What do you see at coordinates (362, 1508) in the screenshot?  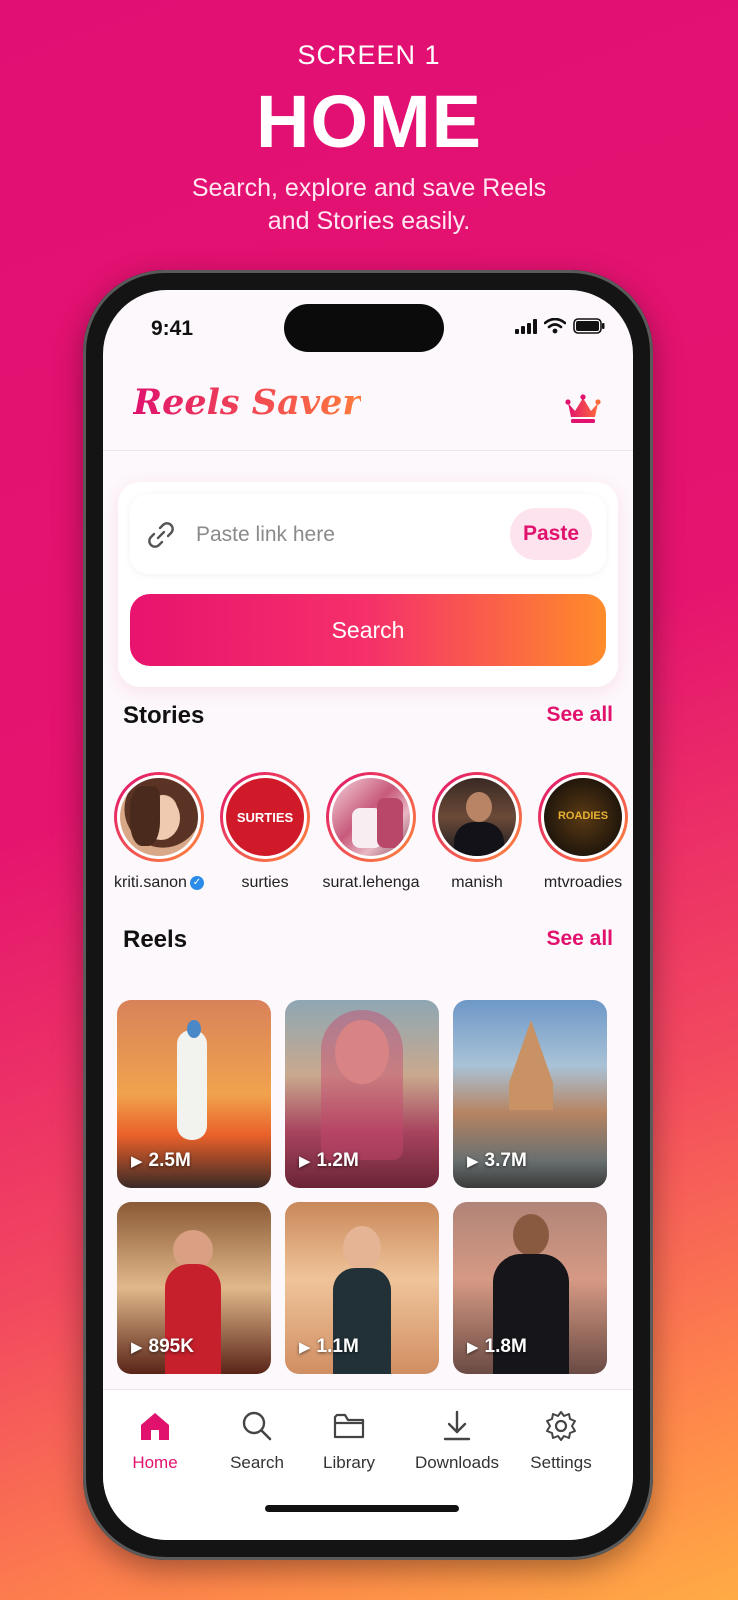 I see `home-indicator` at bounding box center [362, 1508].